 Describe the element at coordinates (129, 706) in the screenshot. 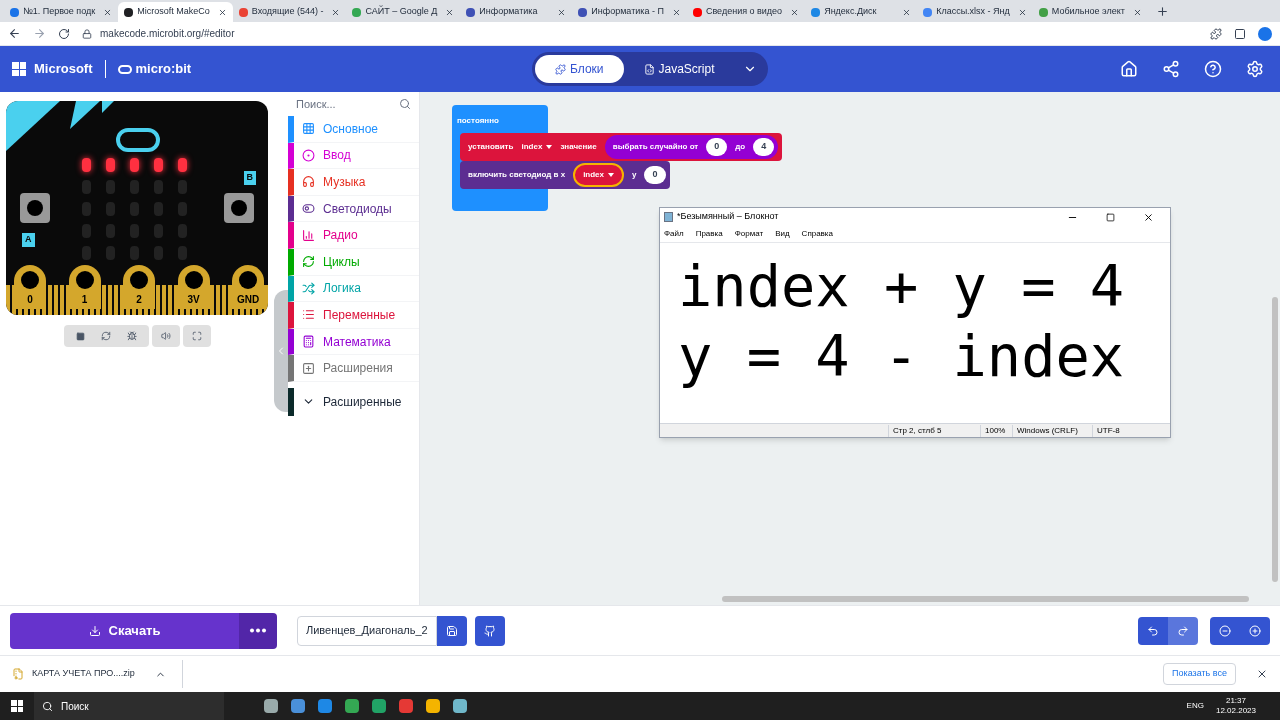

I see `taskbar-search: Поиск` at that location.